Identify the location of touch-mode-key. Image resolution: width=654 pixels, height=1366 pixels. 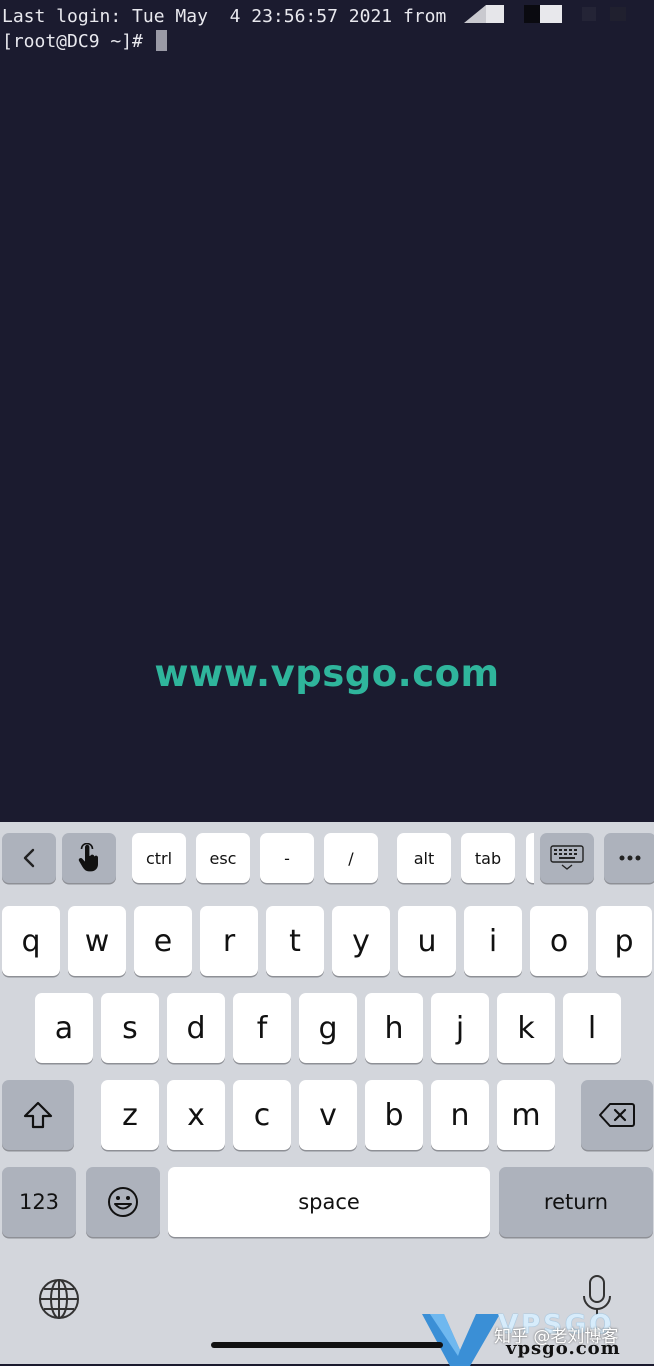
(89, 858).